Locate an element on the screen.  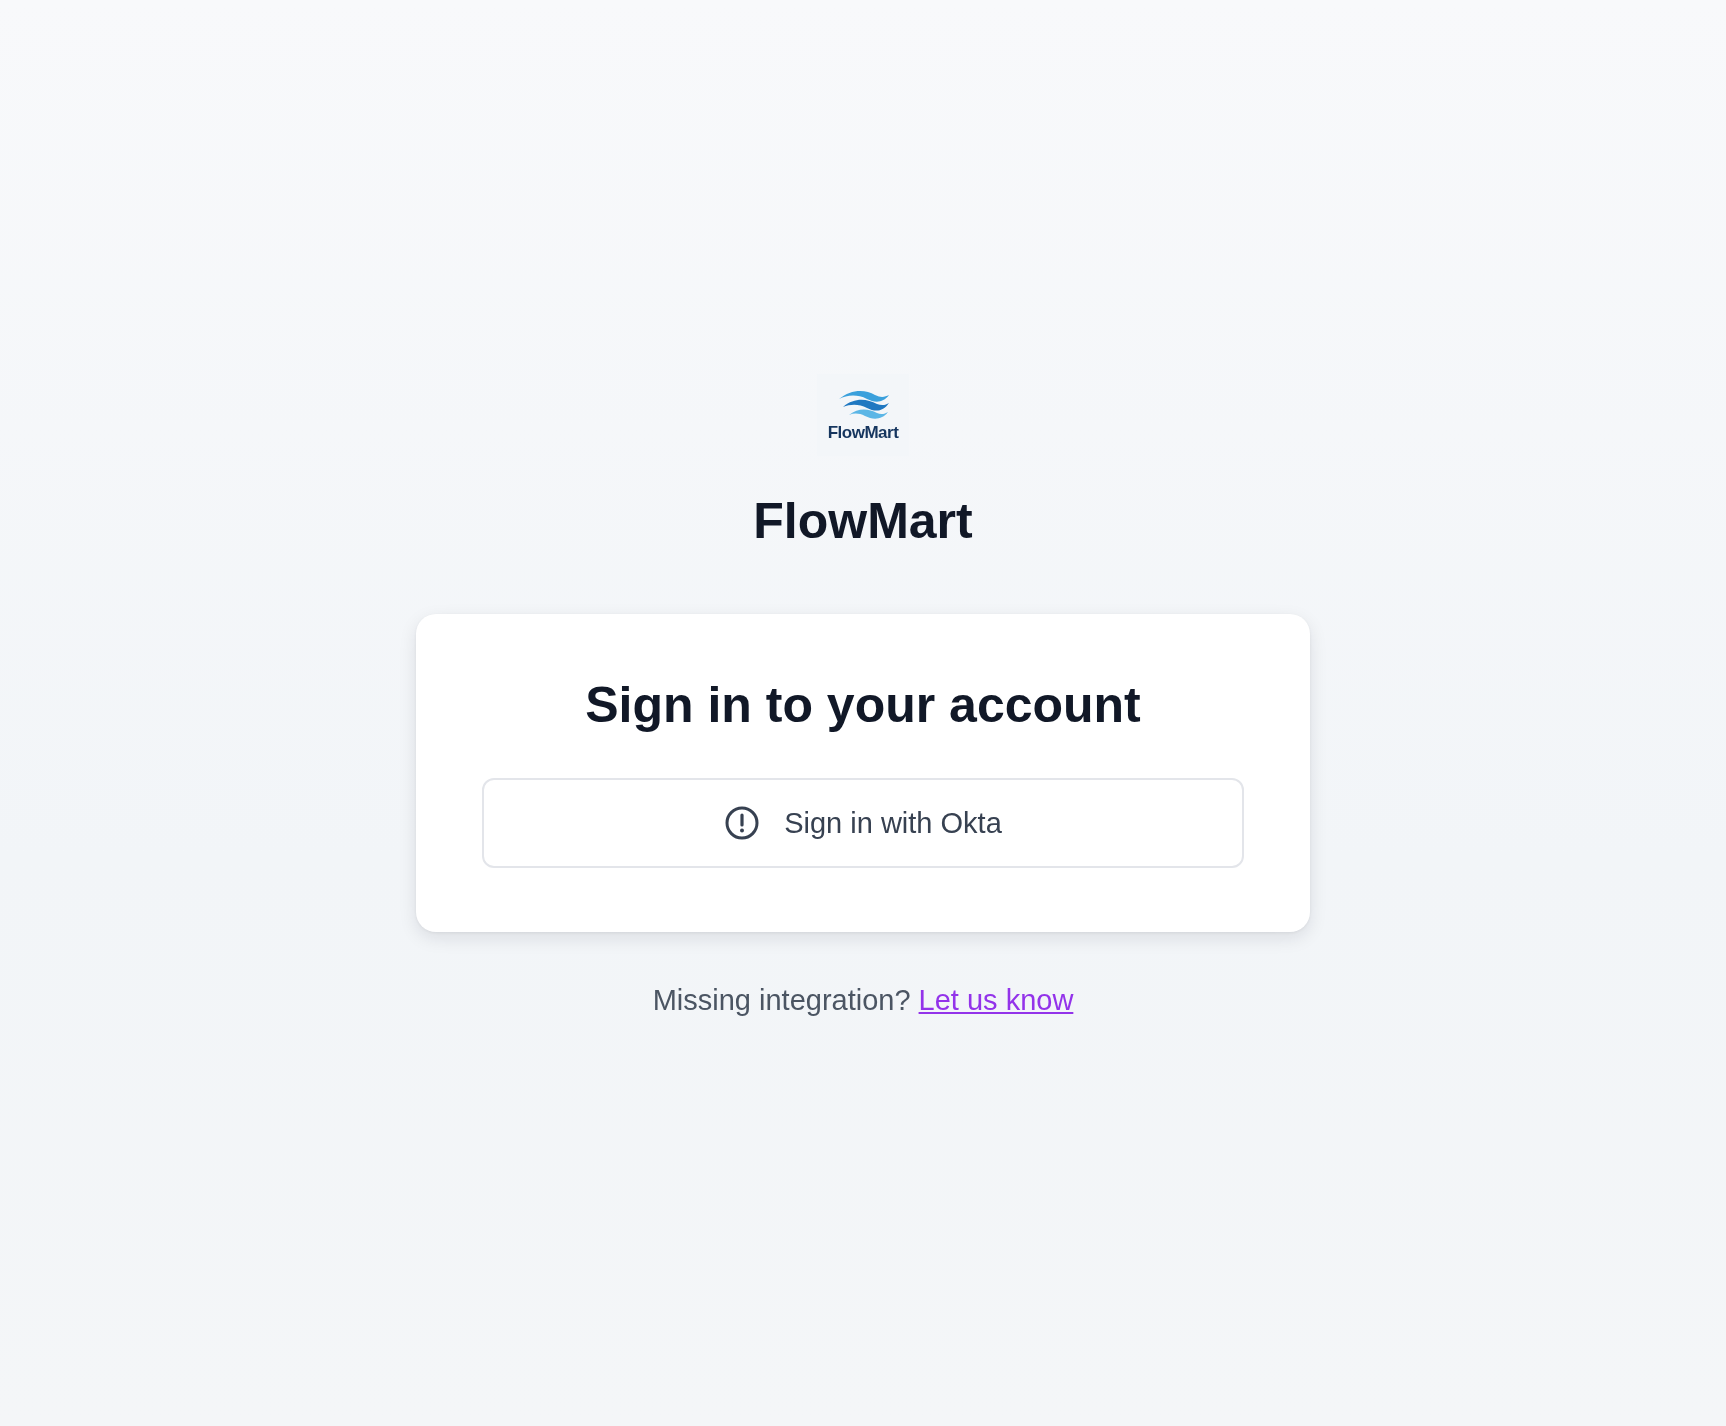
exclamation-circle-icon is located at coordinates (742, 823).